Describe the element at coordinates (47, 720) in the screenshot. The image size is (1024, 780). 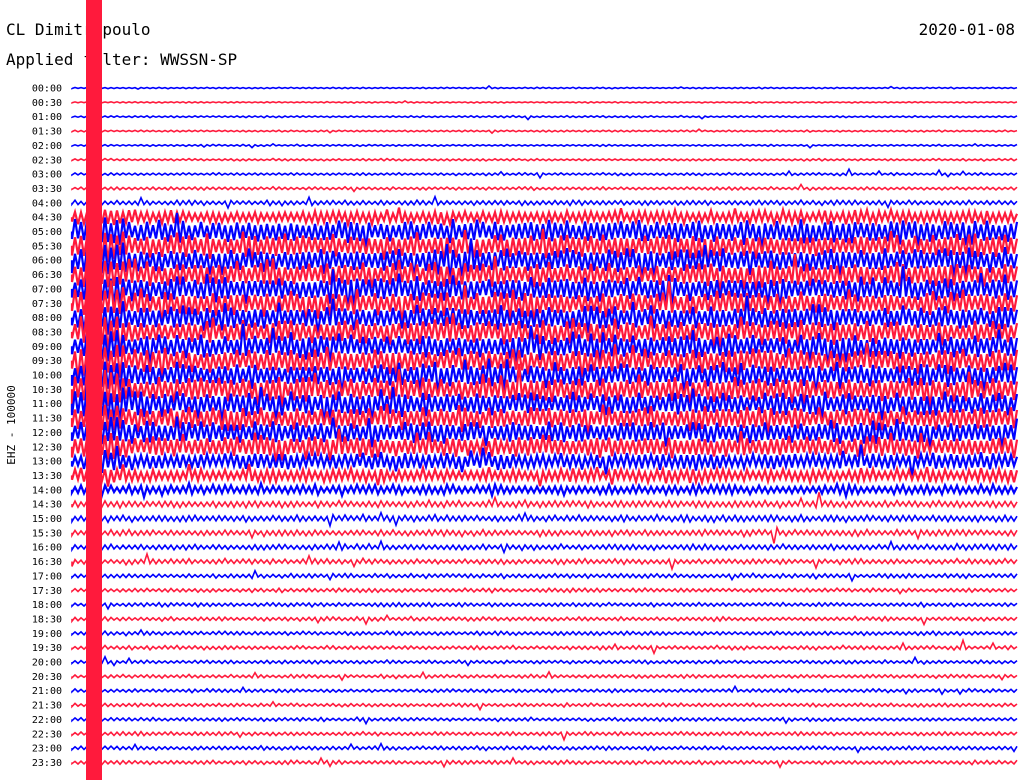
I see `hour-label: 22:00` at that location.